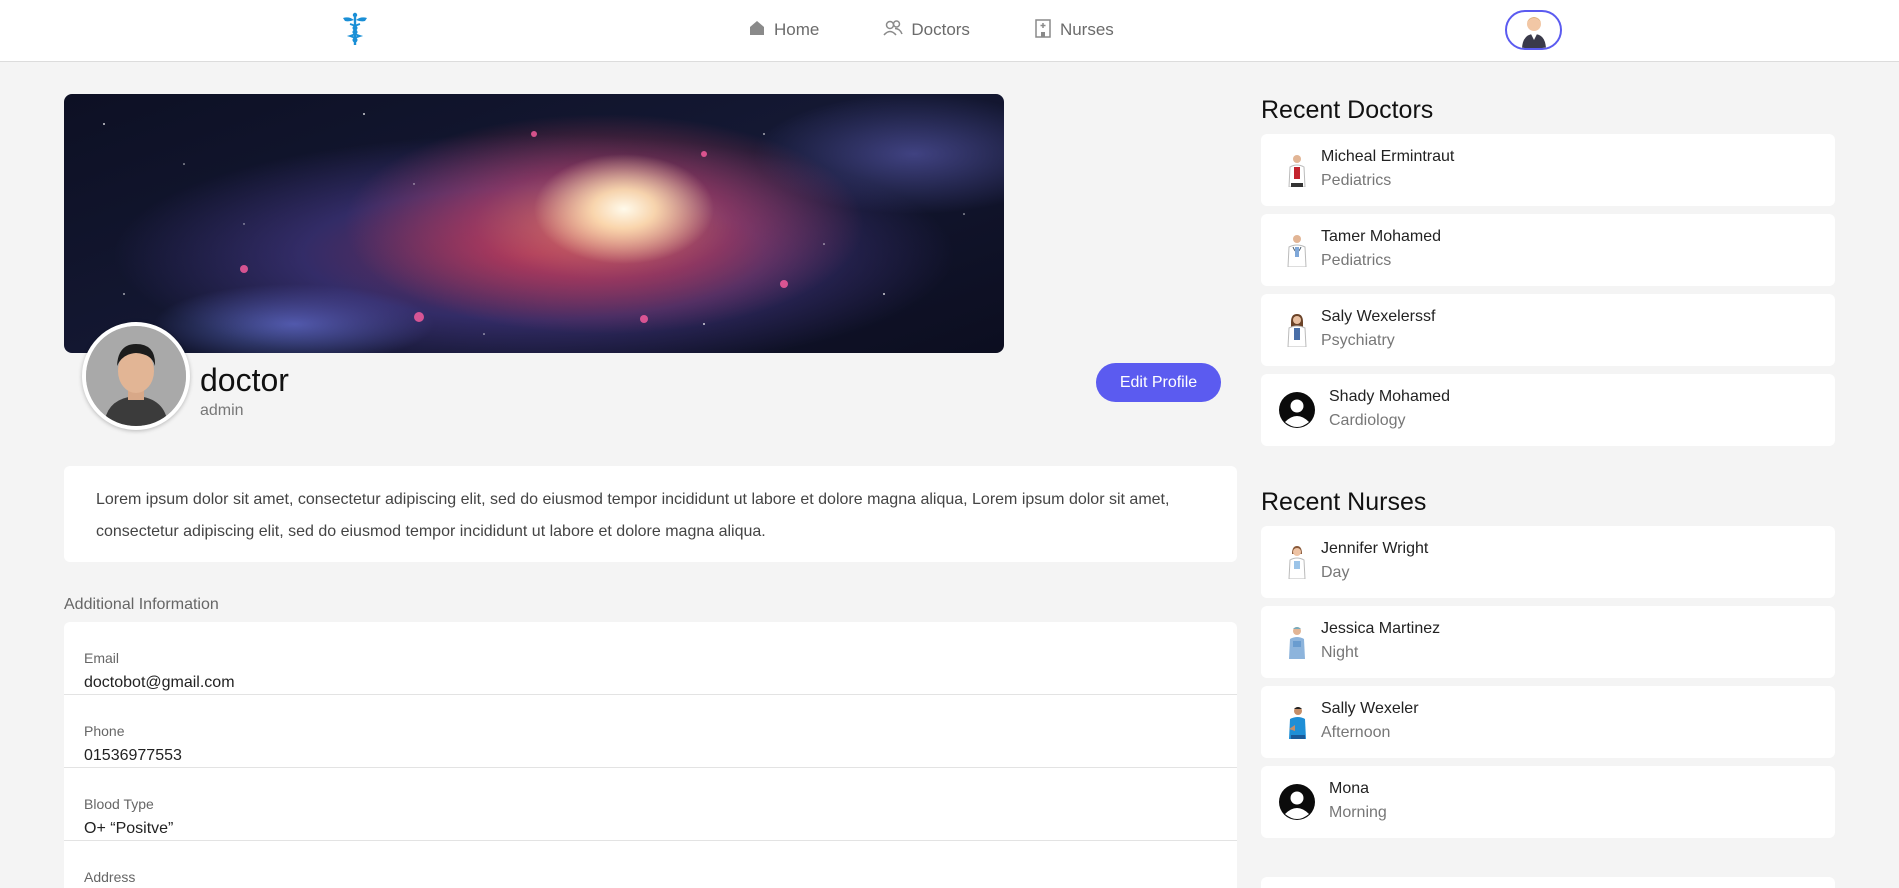 The height and width of the screenshot is (888, 1899). Describe the element at coordinates (1381, 236) in the screenshot. I see `doctor-name: Tamer Mohamed` at that location.